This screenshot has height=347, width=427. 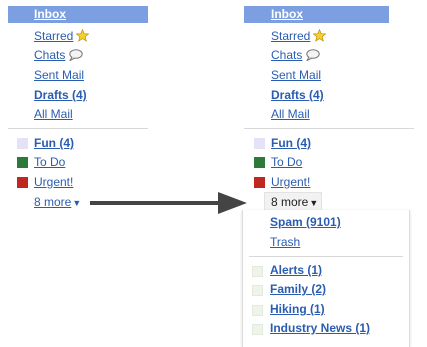 What do you see at coordinates (296, 270) in the screenshot?
I see `menu-item-label: Alerts (1)` at bounding box center [296, 270].